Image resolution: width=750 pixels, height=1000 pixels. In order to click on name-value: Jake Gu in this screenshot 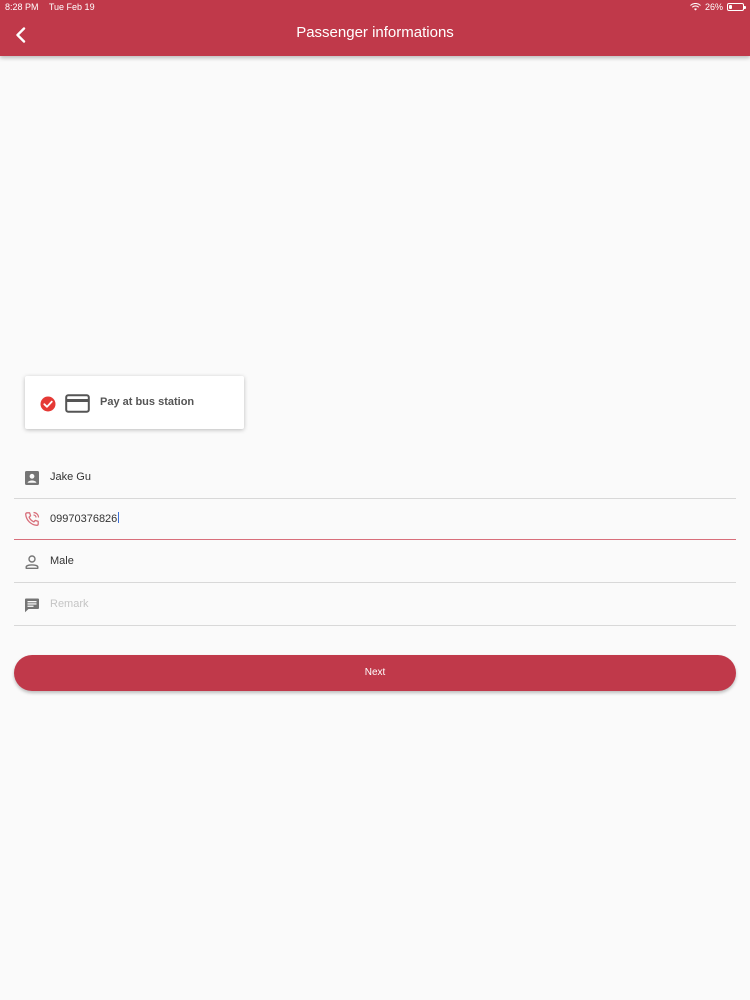, I will do `click(70, 477)`.